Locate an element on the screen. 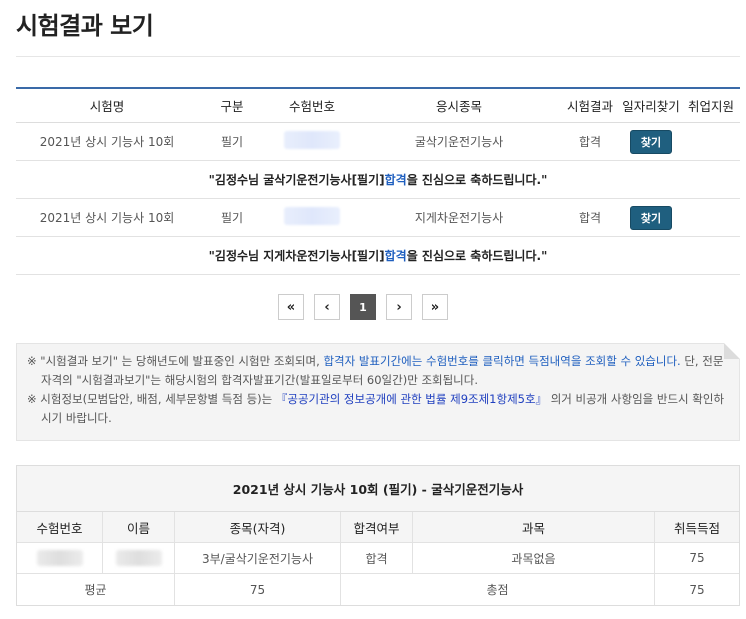 The width and height of the screenshot is (746, 619). average-value: 75 is located at coordinates (258, 589).